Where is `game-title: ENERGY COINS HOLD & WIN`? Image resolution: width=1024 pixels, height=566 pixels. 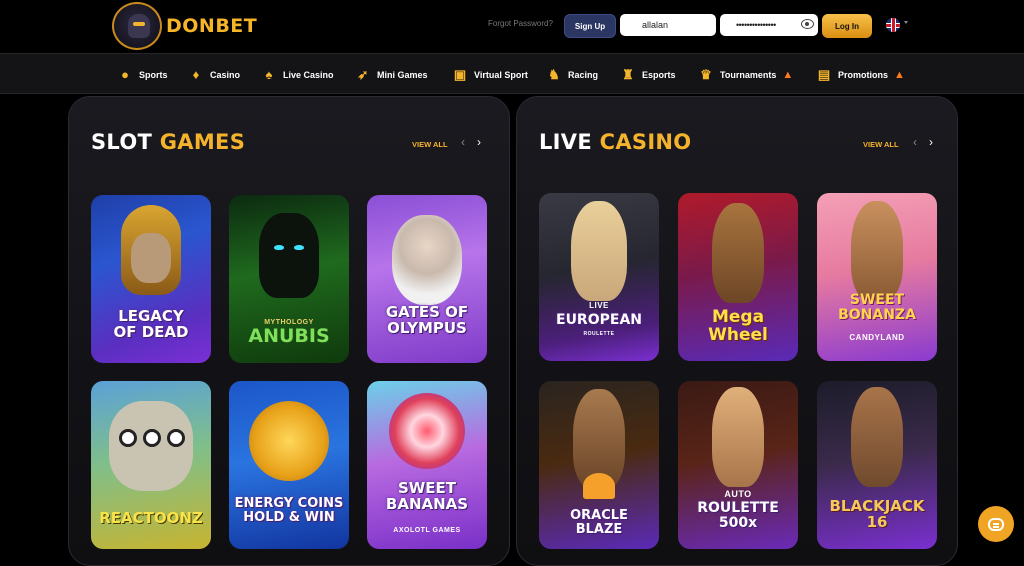
game-title: ENERGY COINS HOLD & WIN is located at coordinates (289, 510).